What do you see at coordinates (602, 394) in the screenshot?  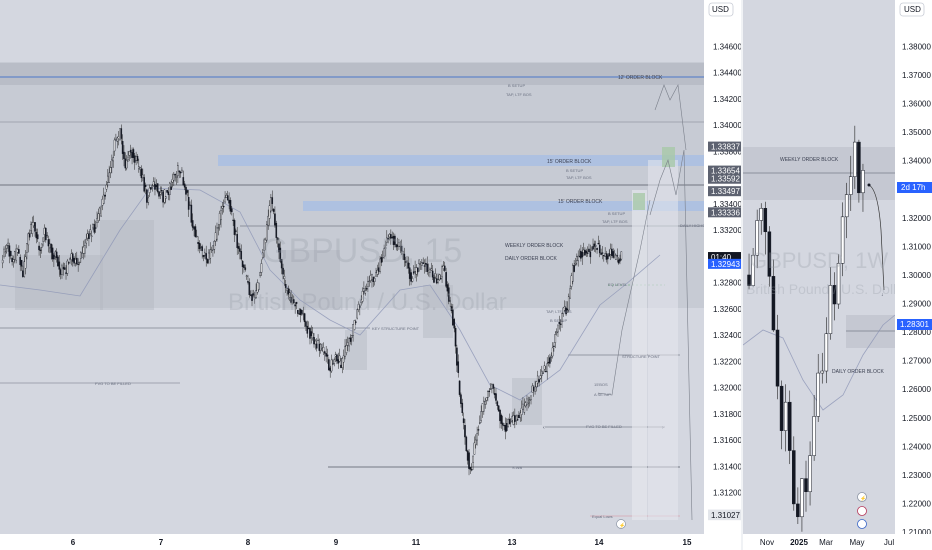 I see `a-setup-label: A SETUP` at bounding box center [602, 394].